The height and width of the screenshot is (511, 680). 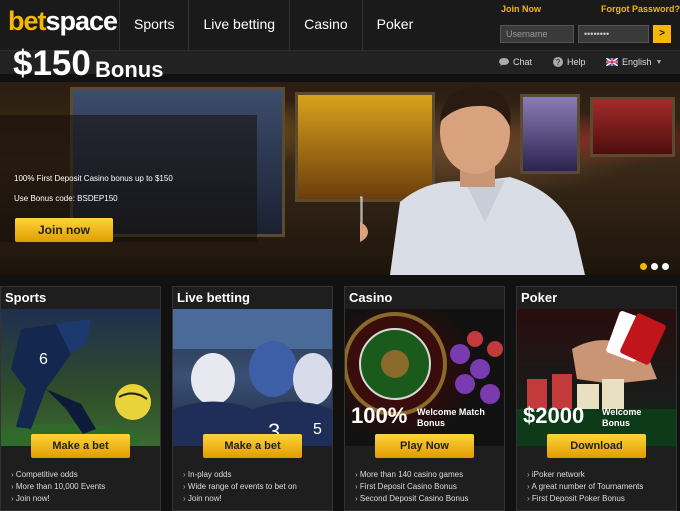 I want to click on login-submit-button: >, so click(x=662, y=34).